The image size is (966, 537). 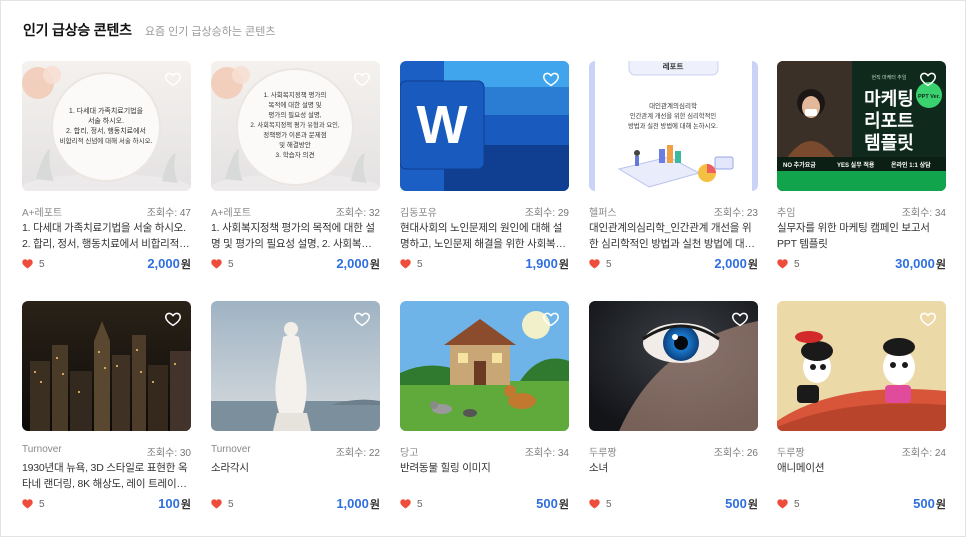 What do you see at coordinates (106, 140) in the screenshot?
I see `thumb-text-line: 비합리적 신념에 대해 서술 하시오.` at bounding box center [106, 140].